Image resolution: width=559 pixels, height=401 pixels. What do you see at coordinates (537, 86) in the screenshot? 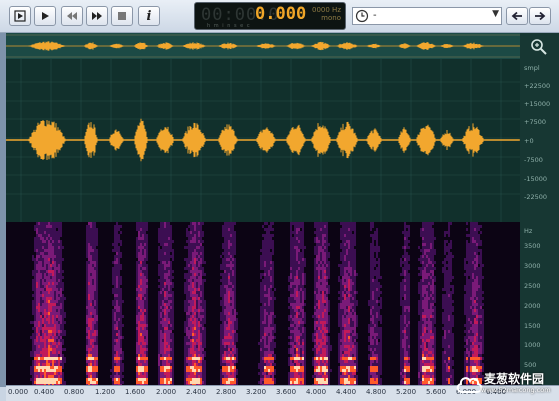
I see `waveform-tick: +22500` at bounding box center [537, 86].